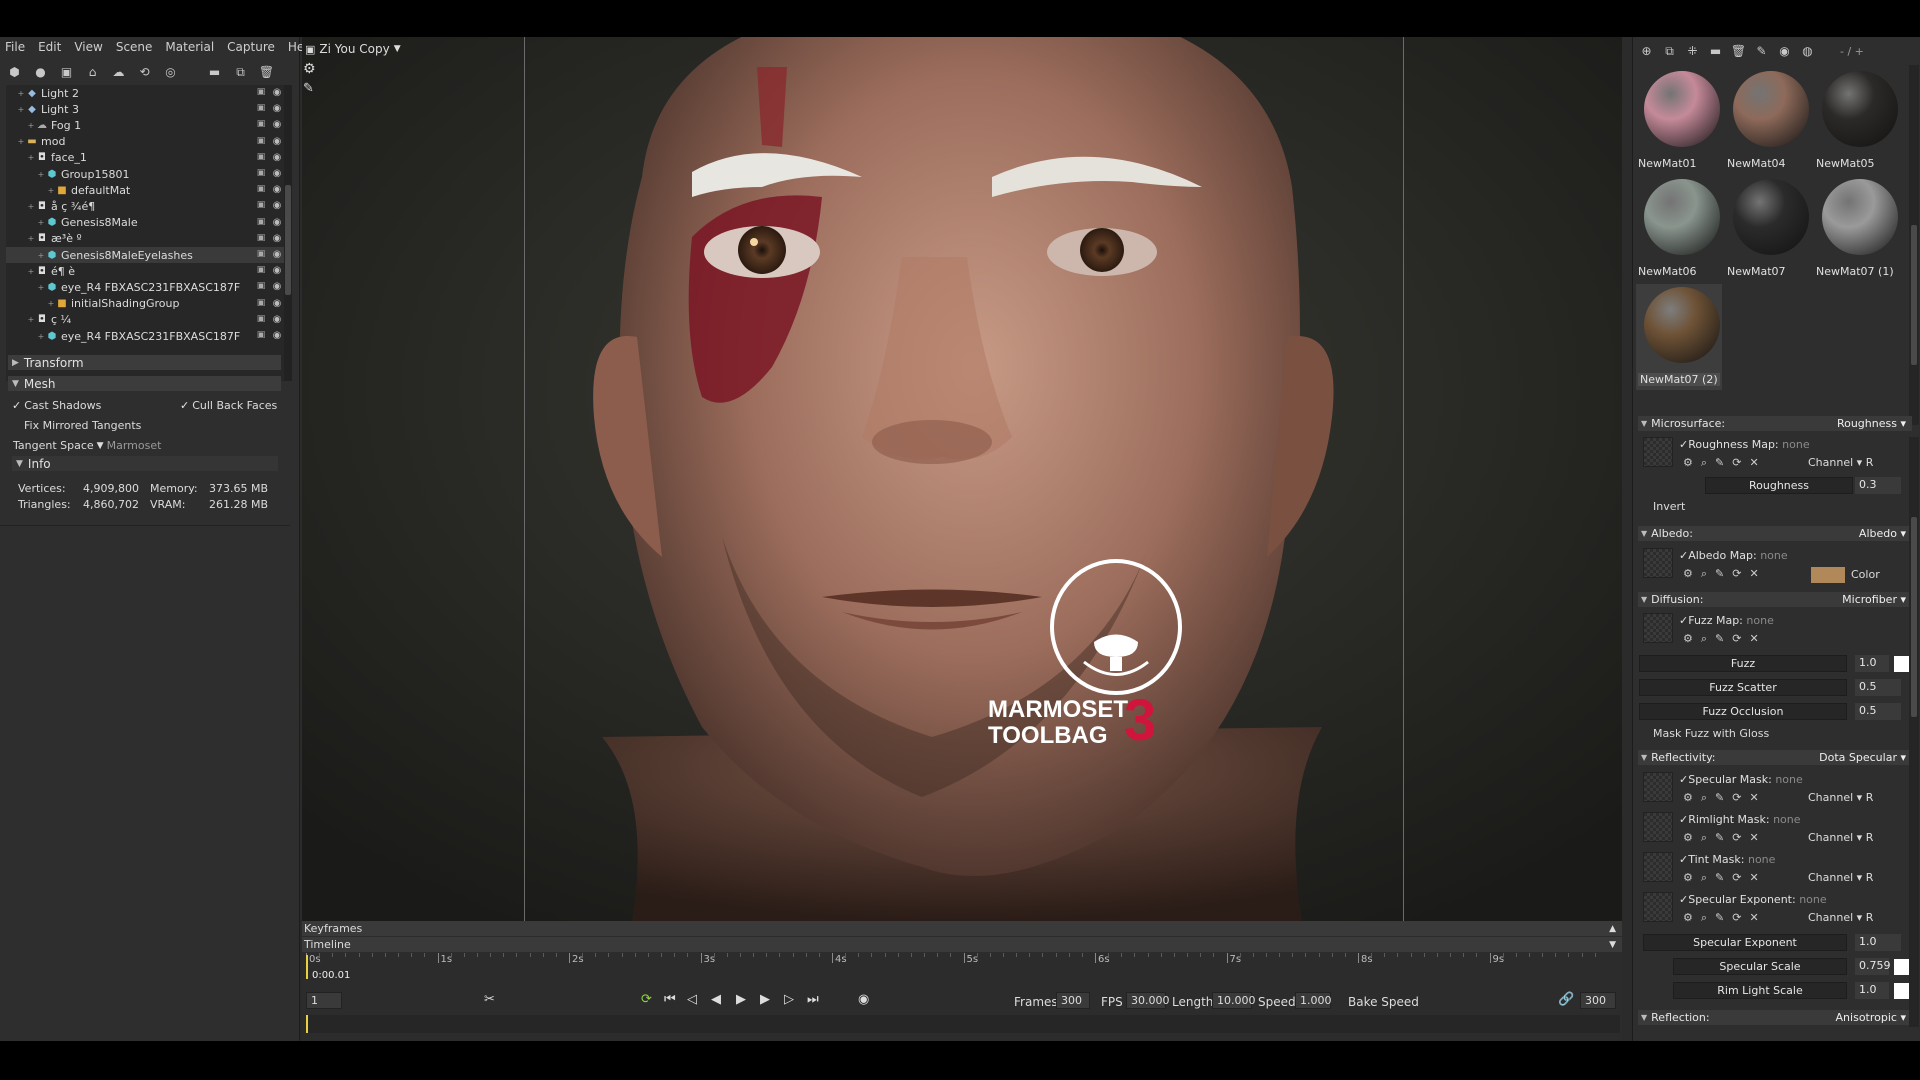  Describe the element at coordinates (1878, 942) in the screenshot. I see `specular-exponent-value: 1.0` at that location.